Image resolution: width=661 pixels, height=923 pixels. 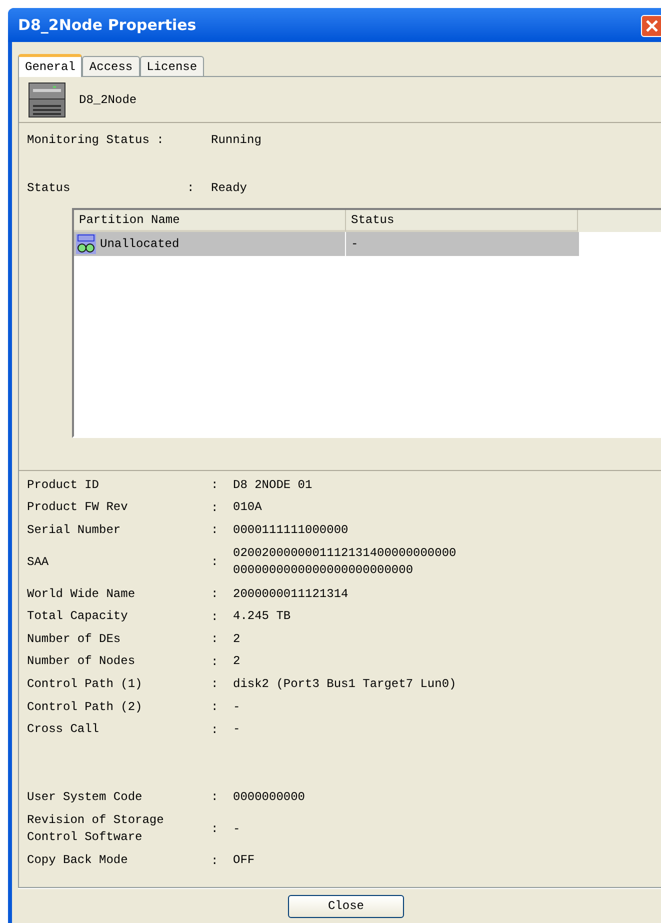 What do you see at coordinates (262, 617) in the screenshot?
I see `property-value: 4.245 TB` at bounding box center [262, 617].